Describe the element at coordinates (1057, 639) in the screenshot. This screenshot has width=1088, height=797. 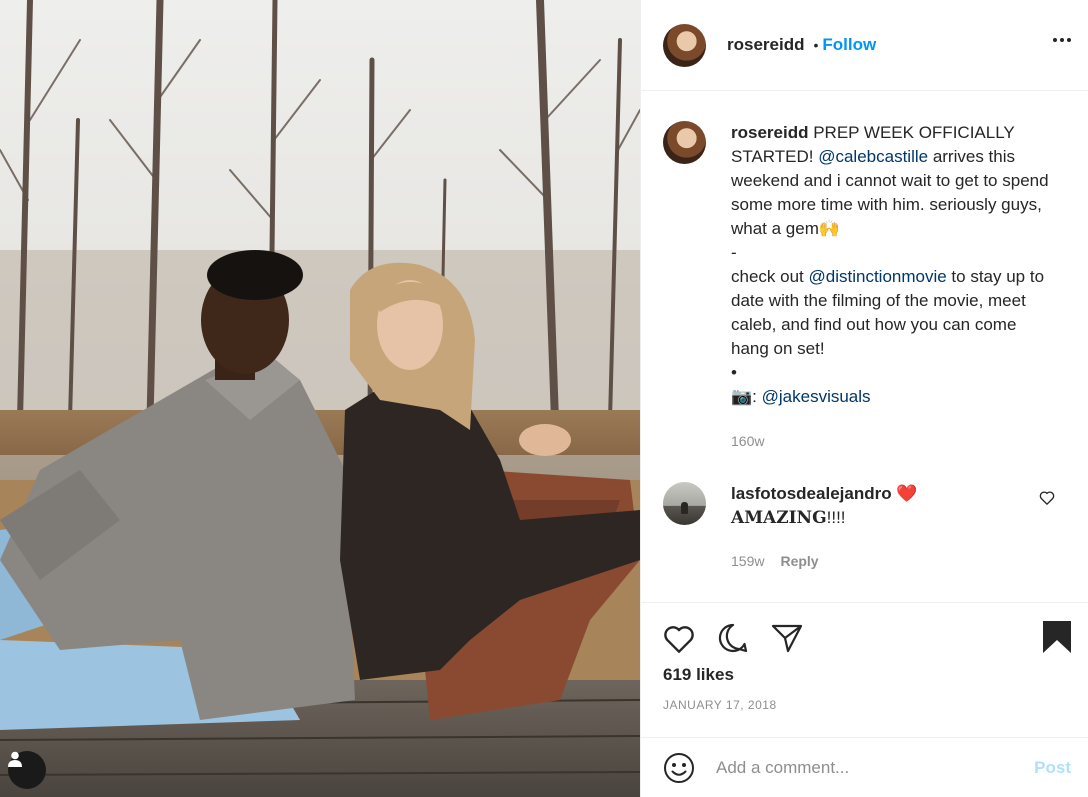
I see `save-bookmark-icon` at that location.